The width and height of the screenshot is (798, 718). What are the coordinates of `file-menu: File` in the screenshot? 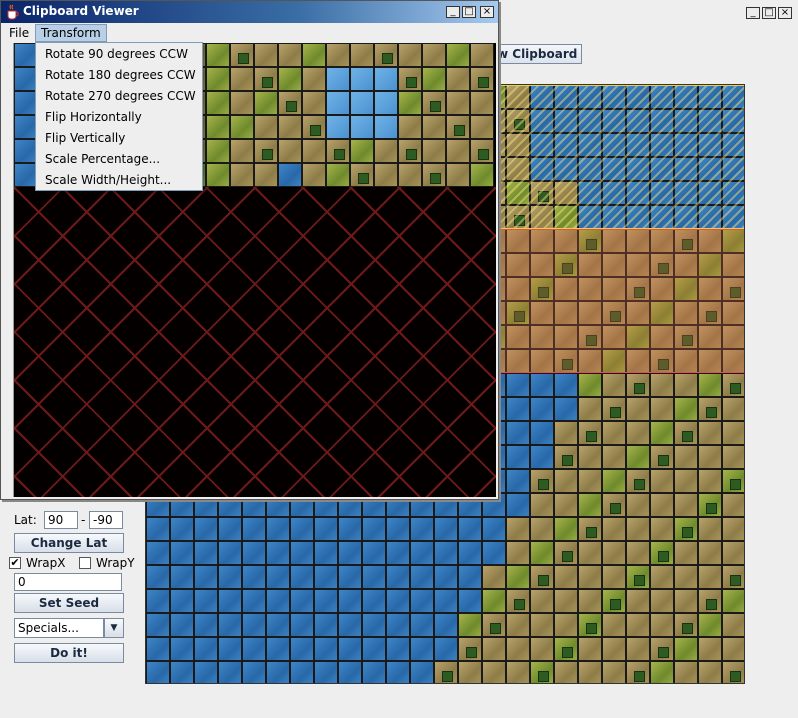 It's located at (19, 33).